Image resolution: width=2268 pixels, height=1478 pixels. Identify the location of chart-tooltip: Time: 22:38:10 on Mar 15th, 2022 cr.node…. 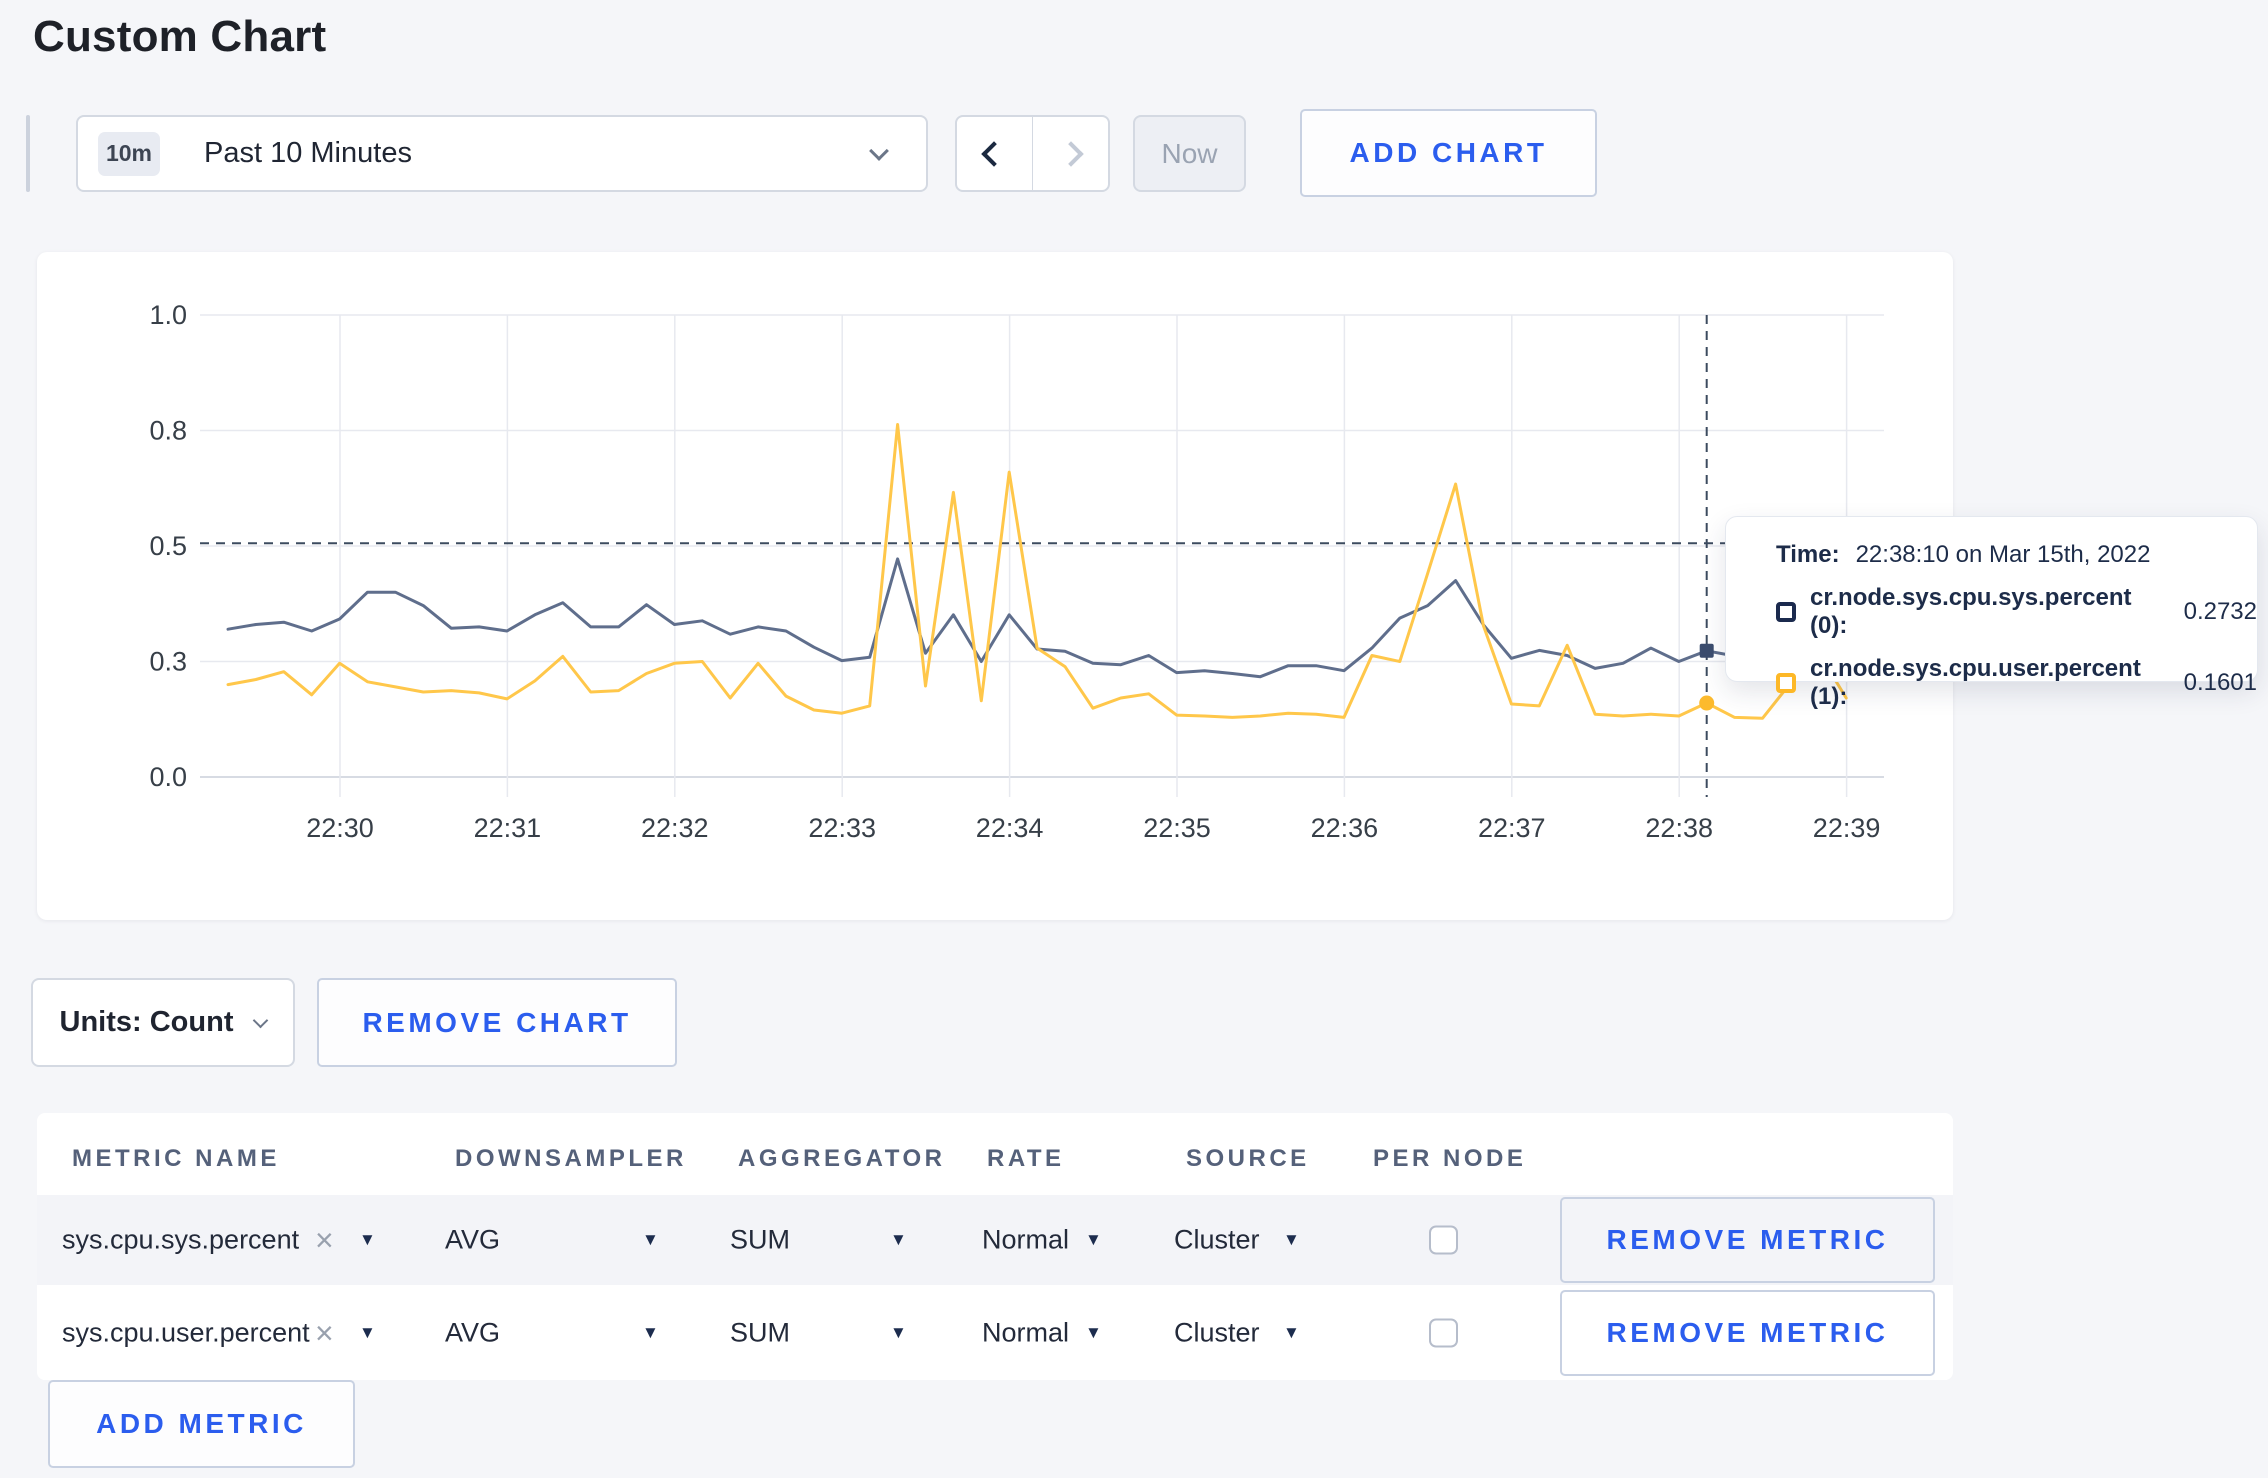
(1991, 613).